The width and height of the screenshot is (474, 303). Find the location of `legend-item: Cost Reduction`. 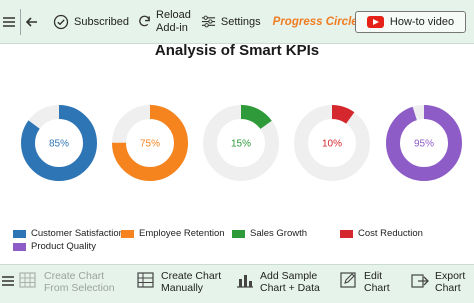

legend-item: Cost Reduction is located at coordinates (381, 233).